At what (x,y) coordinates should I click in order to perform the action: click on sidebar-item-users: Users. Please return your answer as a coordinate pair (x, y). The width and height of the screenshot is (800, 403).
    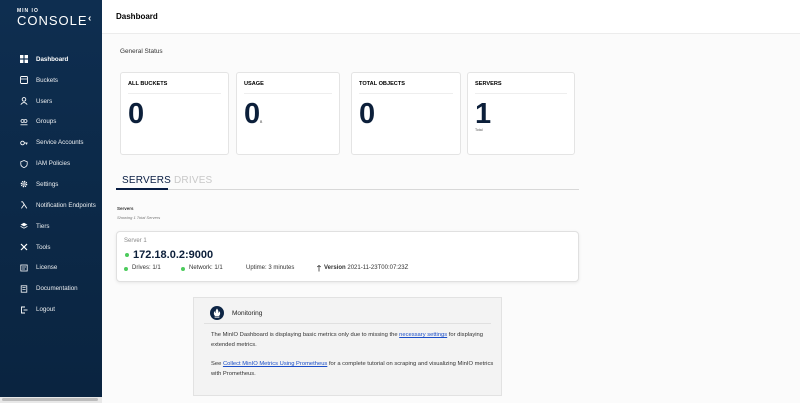
    Looking at the image, I should click on (51, 101).